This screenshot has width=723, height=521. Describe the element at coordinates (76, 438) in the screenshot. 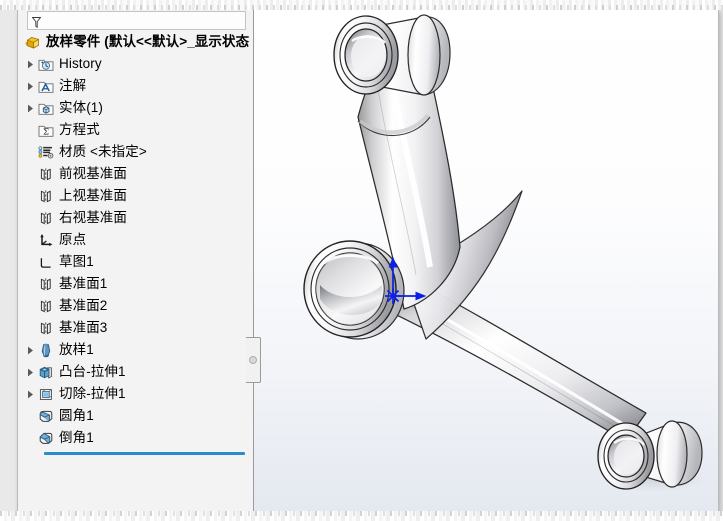

I see `tree-item-label: 倒角1` at that location.